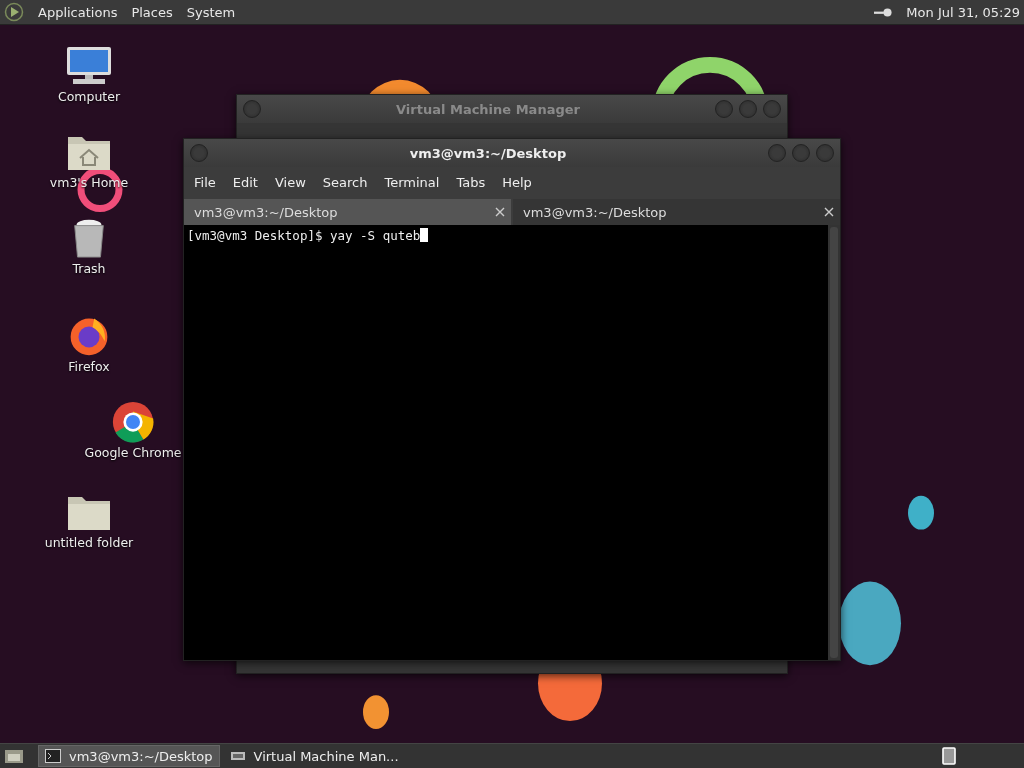 The image size is (1024, 768). Describe the element at coordinates (308, 235) in the screenshot. I see `terminal-line: [vm3@vm3 Desktop]$ yay -S quteb` at that location.